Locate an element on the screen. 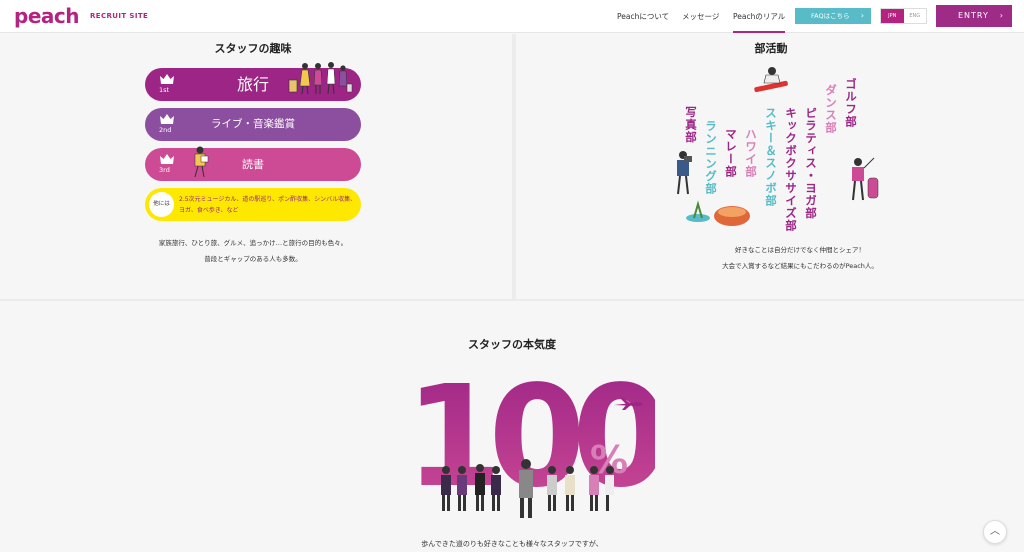  club-malay: マレー部 is located at coordinates (731, 153).